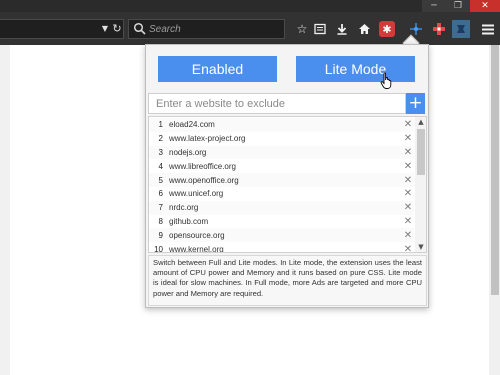 Image resolution: width=500 pixels, height=375 pixels. Describe the element at coordinates (281, 139) in the screenshot. I see `list-item: 2 www.latex-project.org ✕` at that location.